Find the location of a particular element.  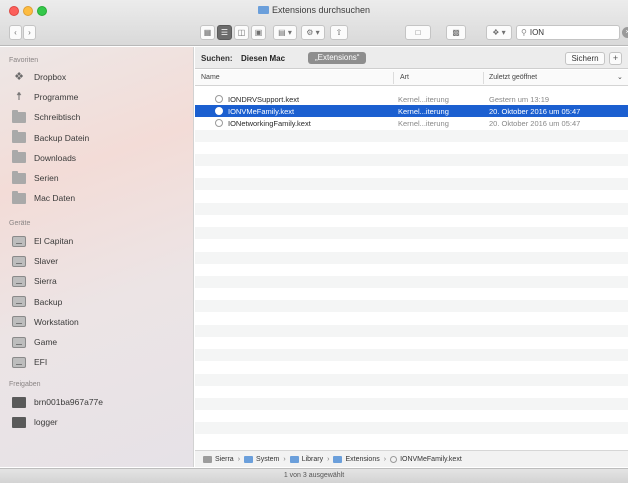

sidebar-item: ☨ Programme is located at coordinates (45, 97).